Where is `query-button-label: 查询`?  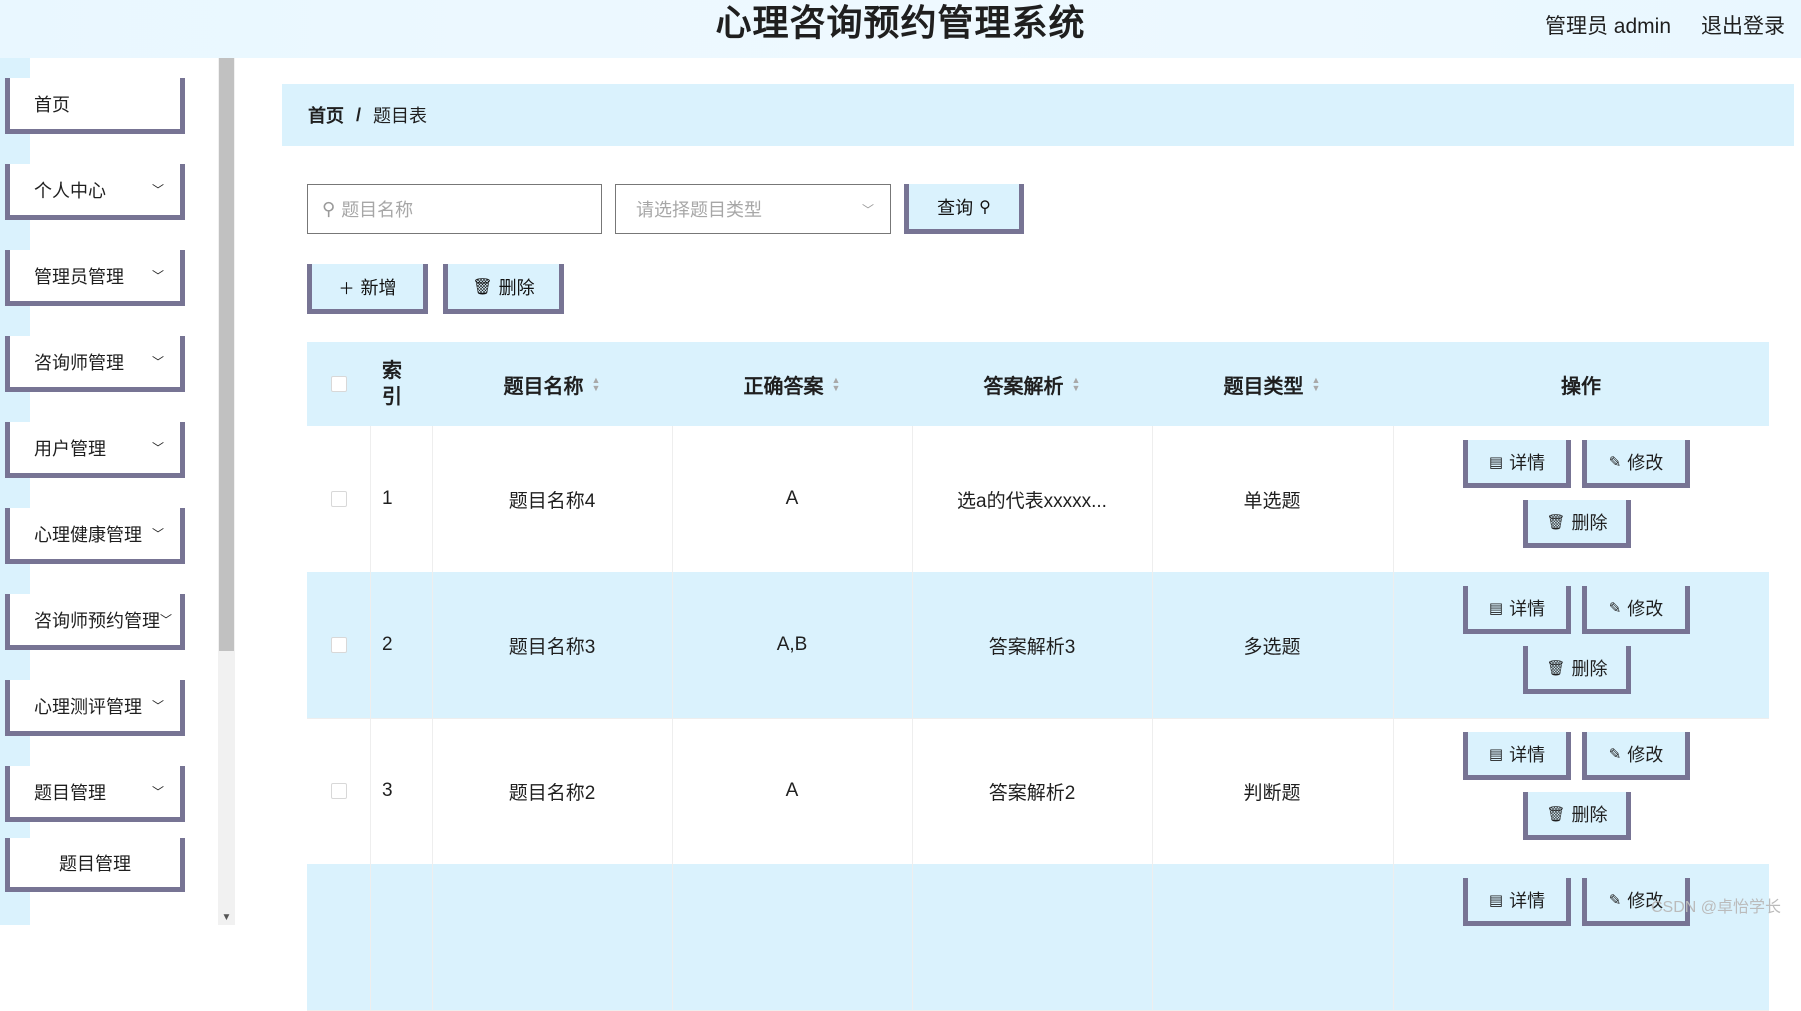
query-button-label: 查询 is located at coordinates (955, 207).